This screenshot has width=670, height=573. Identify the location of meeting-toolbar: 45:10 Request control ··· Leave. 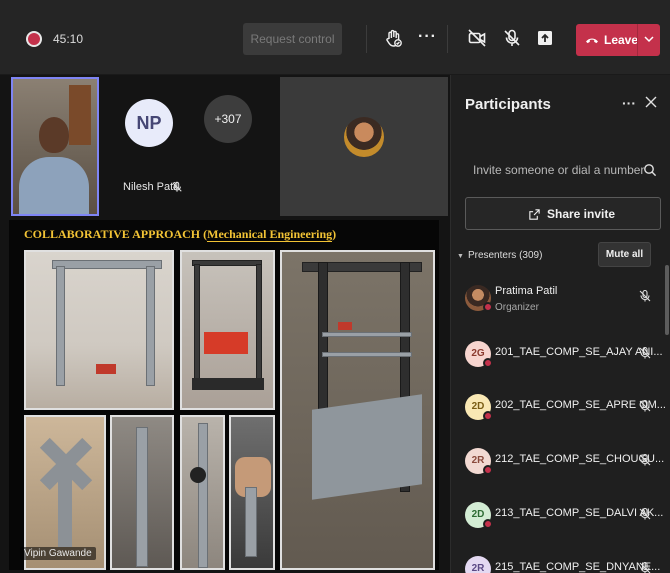
(335, 37).